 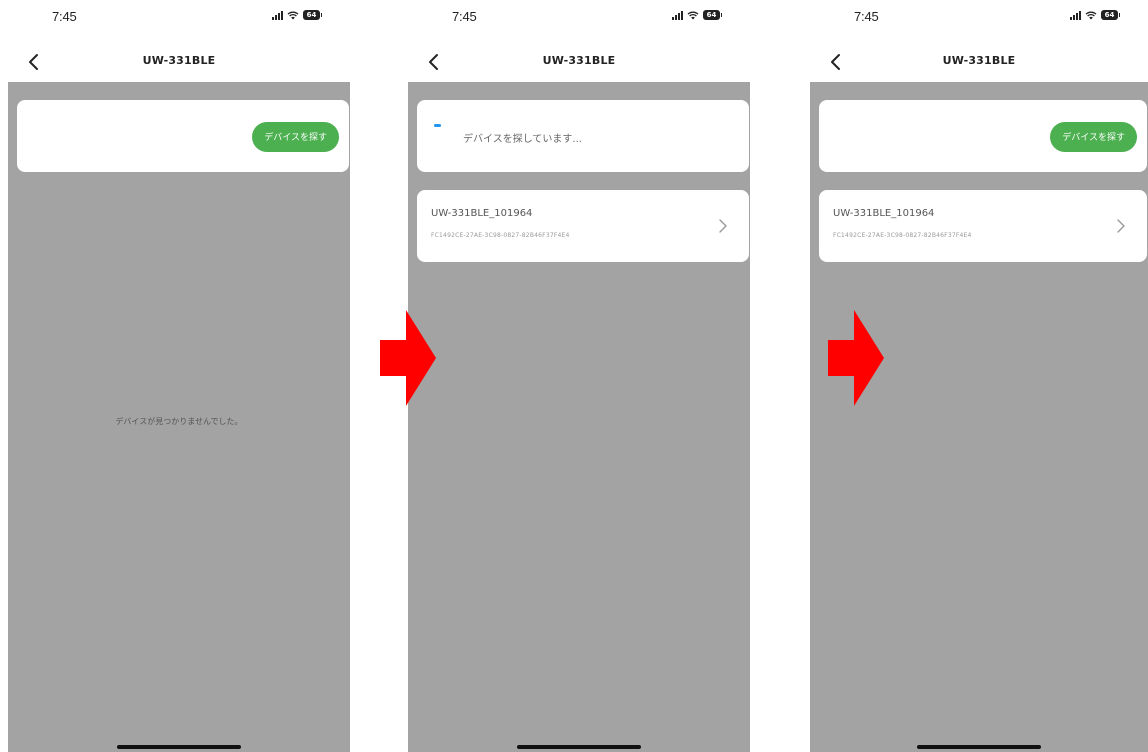 What do you see at coordinates (437, 125) in the screenshot?
I see `loading-spinner-icon` at bounding box center [437, 125].